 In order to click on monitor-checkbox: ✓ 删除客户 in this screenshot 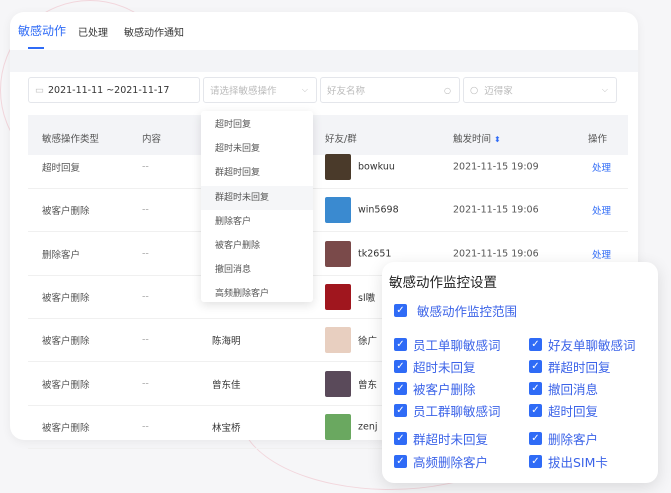, I will do `click(563, 438)`.